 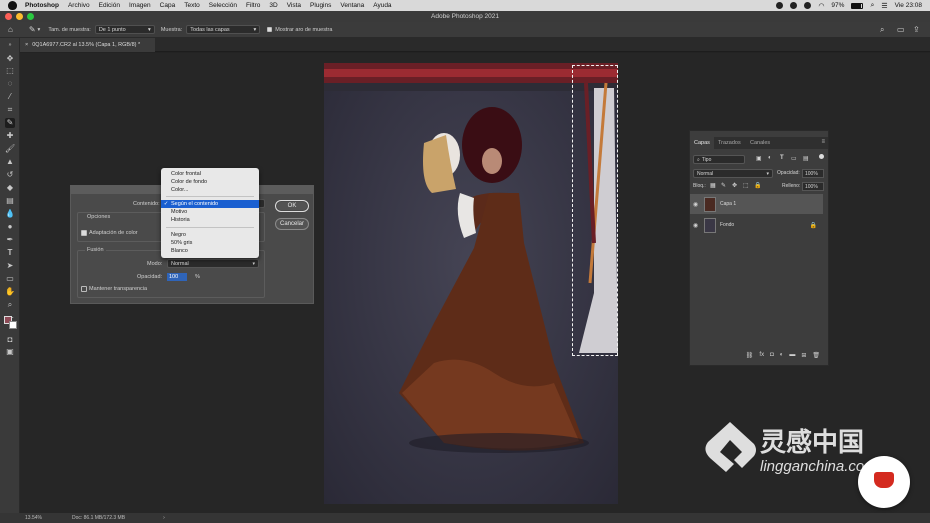 I want to click on menu-item-50-gray: 50% gris, so click(x=210, y=243).